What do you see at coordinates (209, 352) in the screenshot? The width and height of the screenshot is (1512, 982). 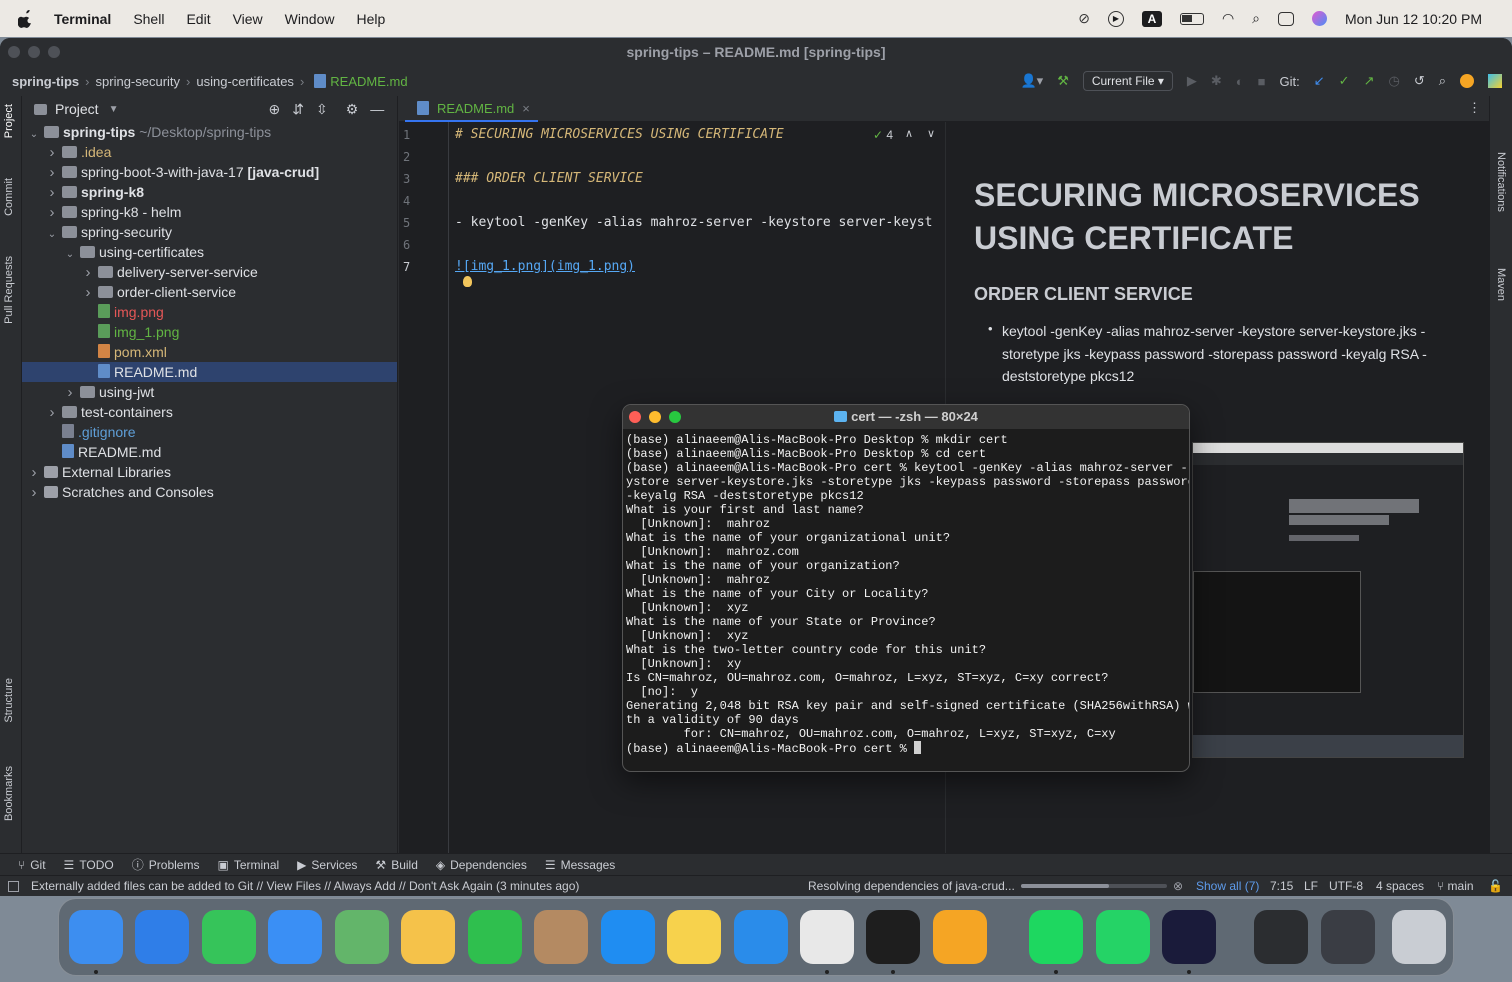 I see `tree-item: pom.xml` at bounding box center [209, 352].